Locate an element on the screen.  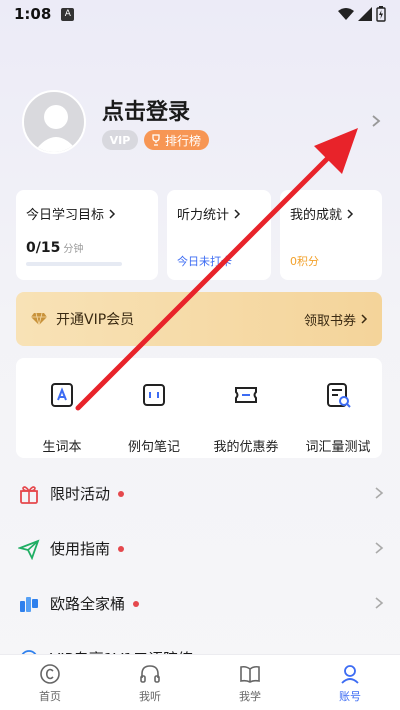
word-book-icon is located at coordinates (62, 395).